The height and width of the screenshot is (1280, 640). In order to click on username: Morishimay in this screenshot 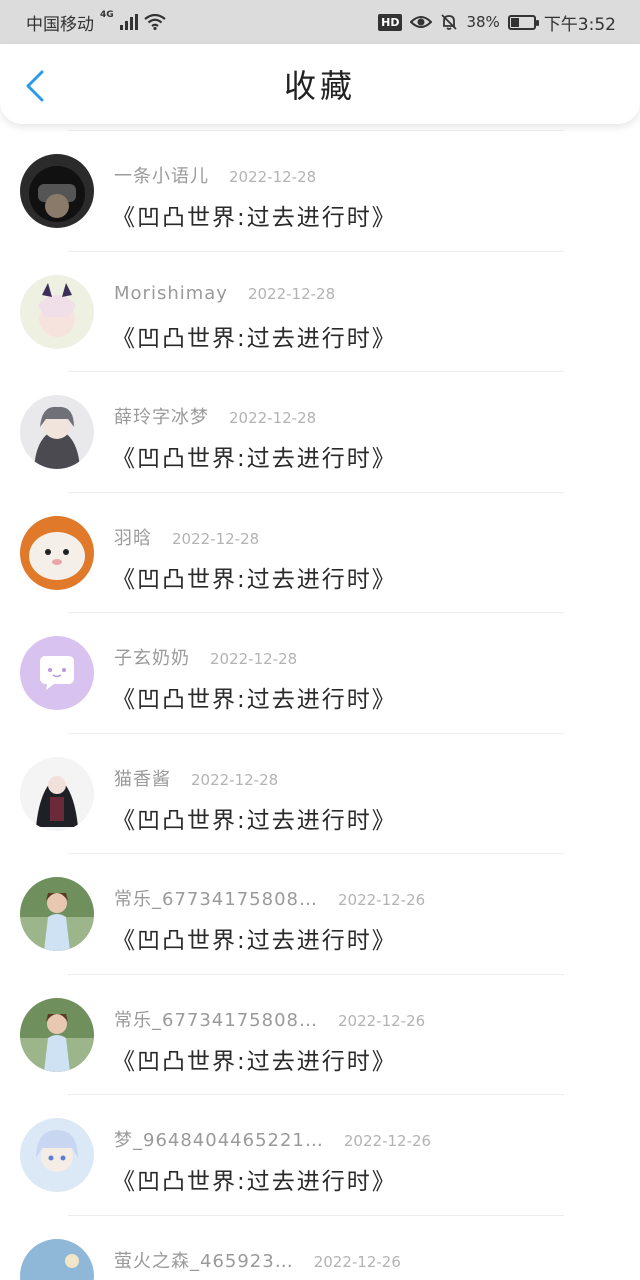, I will do `click(171, 293)`.